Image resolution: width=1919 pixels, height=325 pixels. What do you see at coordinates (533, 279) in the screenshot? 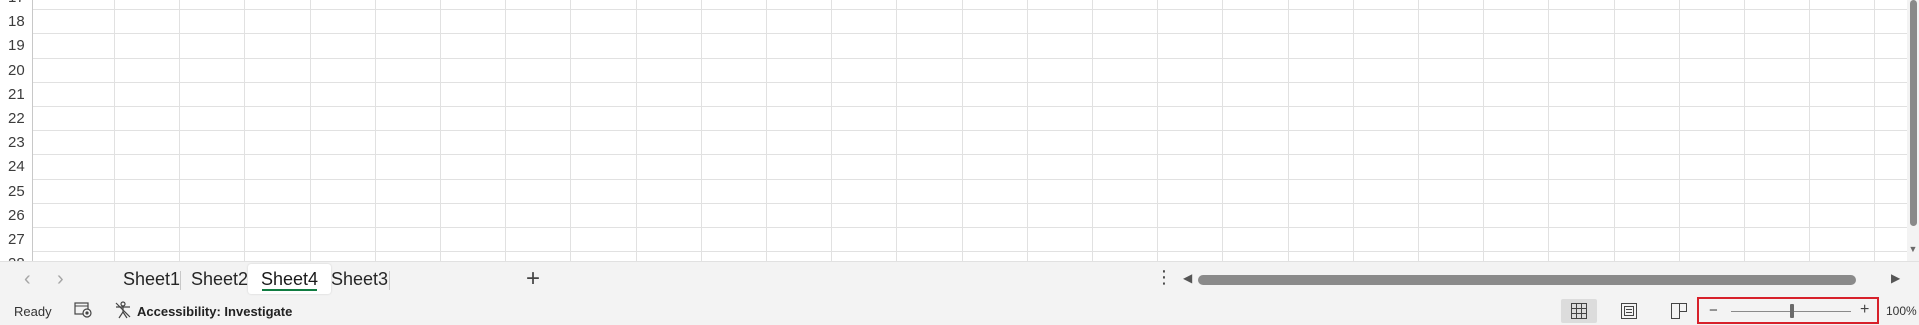
I see `add-sheet-button: +` at bounding box center [533, 279].